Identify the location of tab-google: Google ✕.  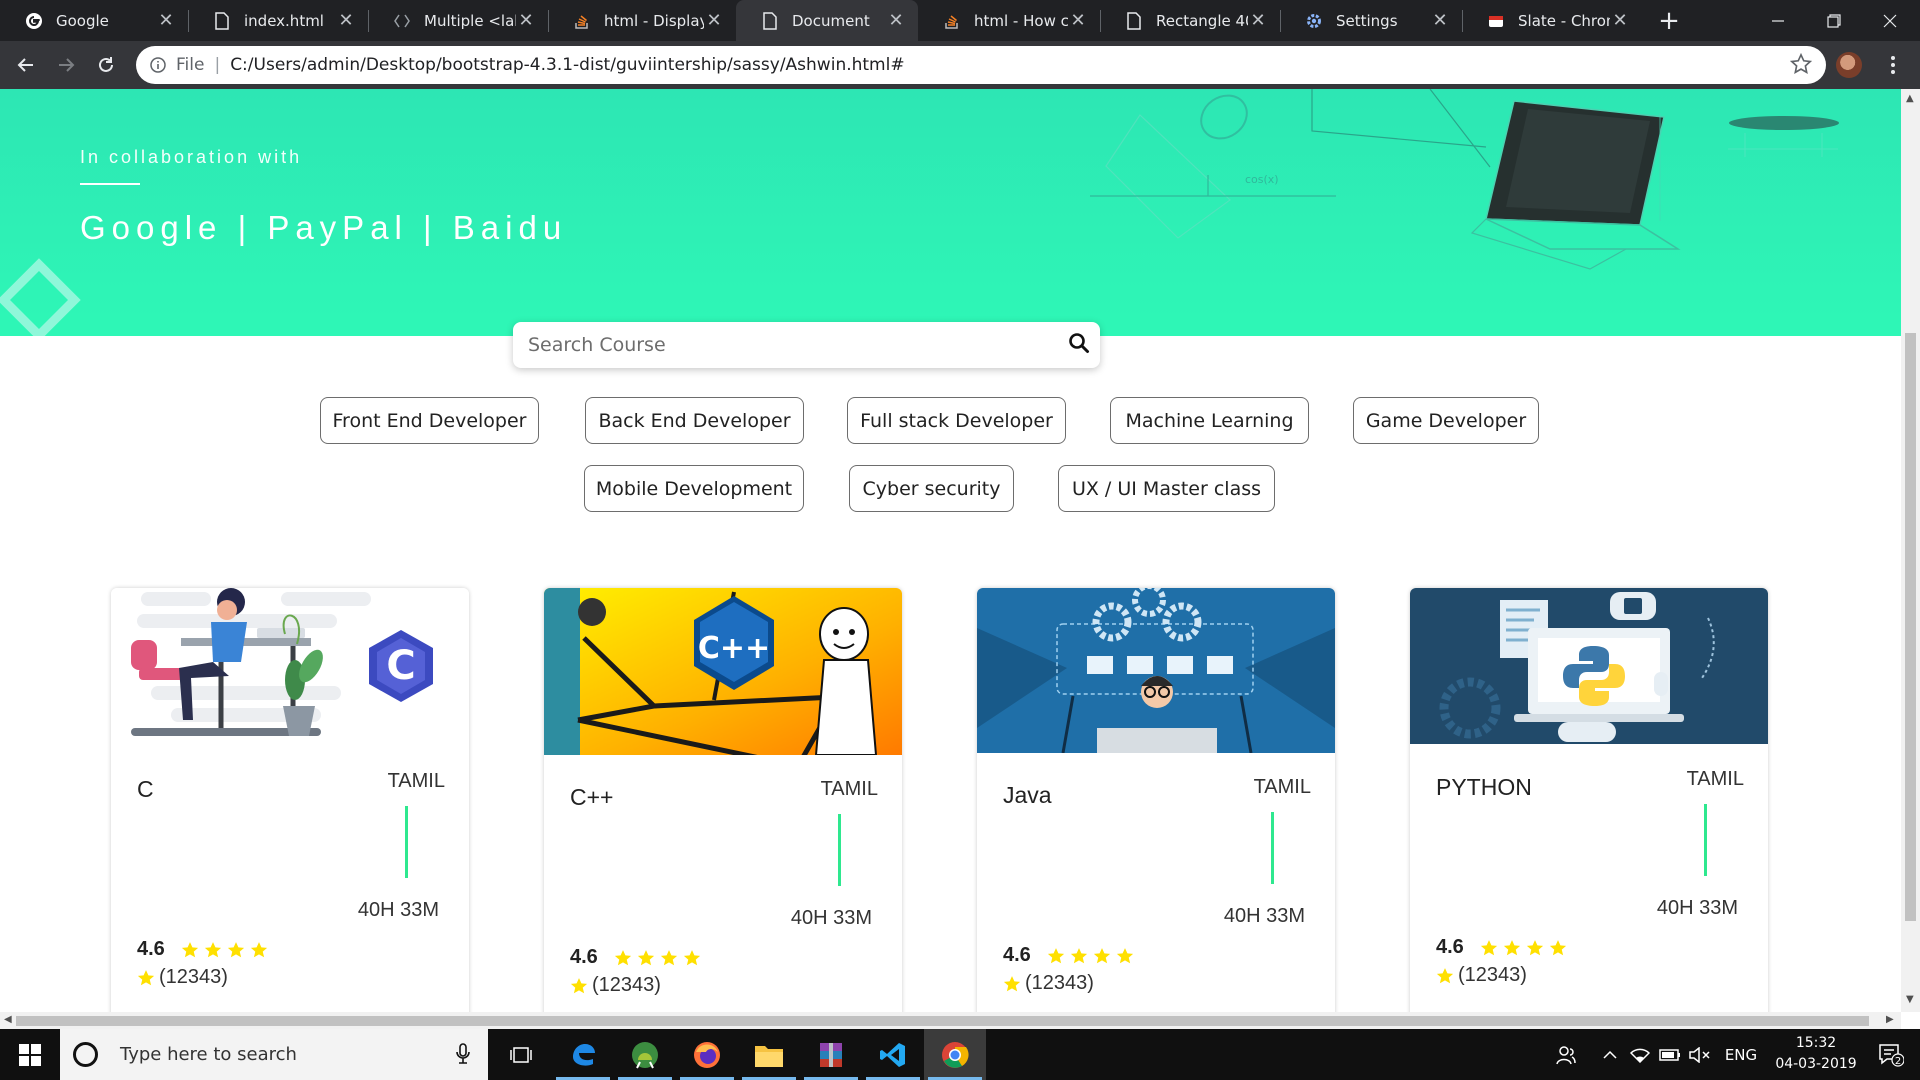
(94, 20).